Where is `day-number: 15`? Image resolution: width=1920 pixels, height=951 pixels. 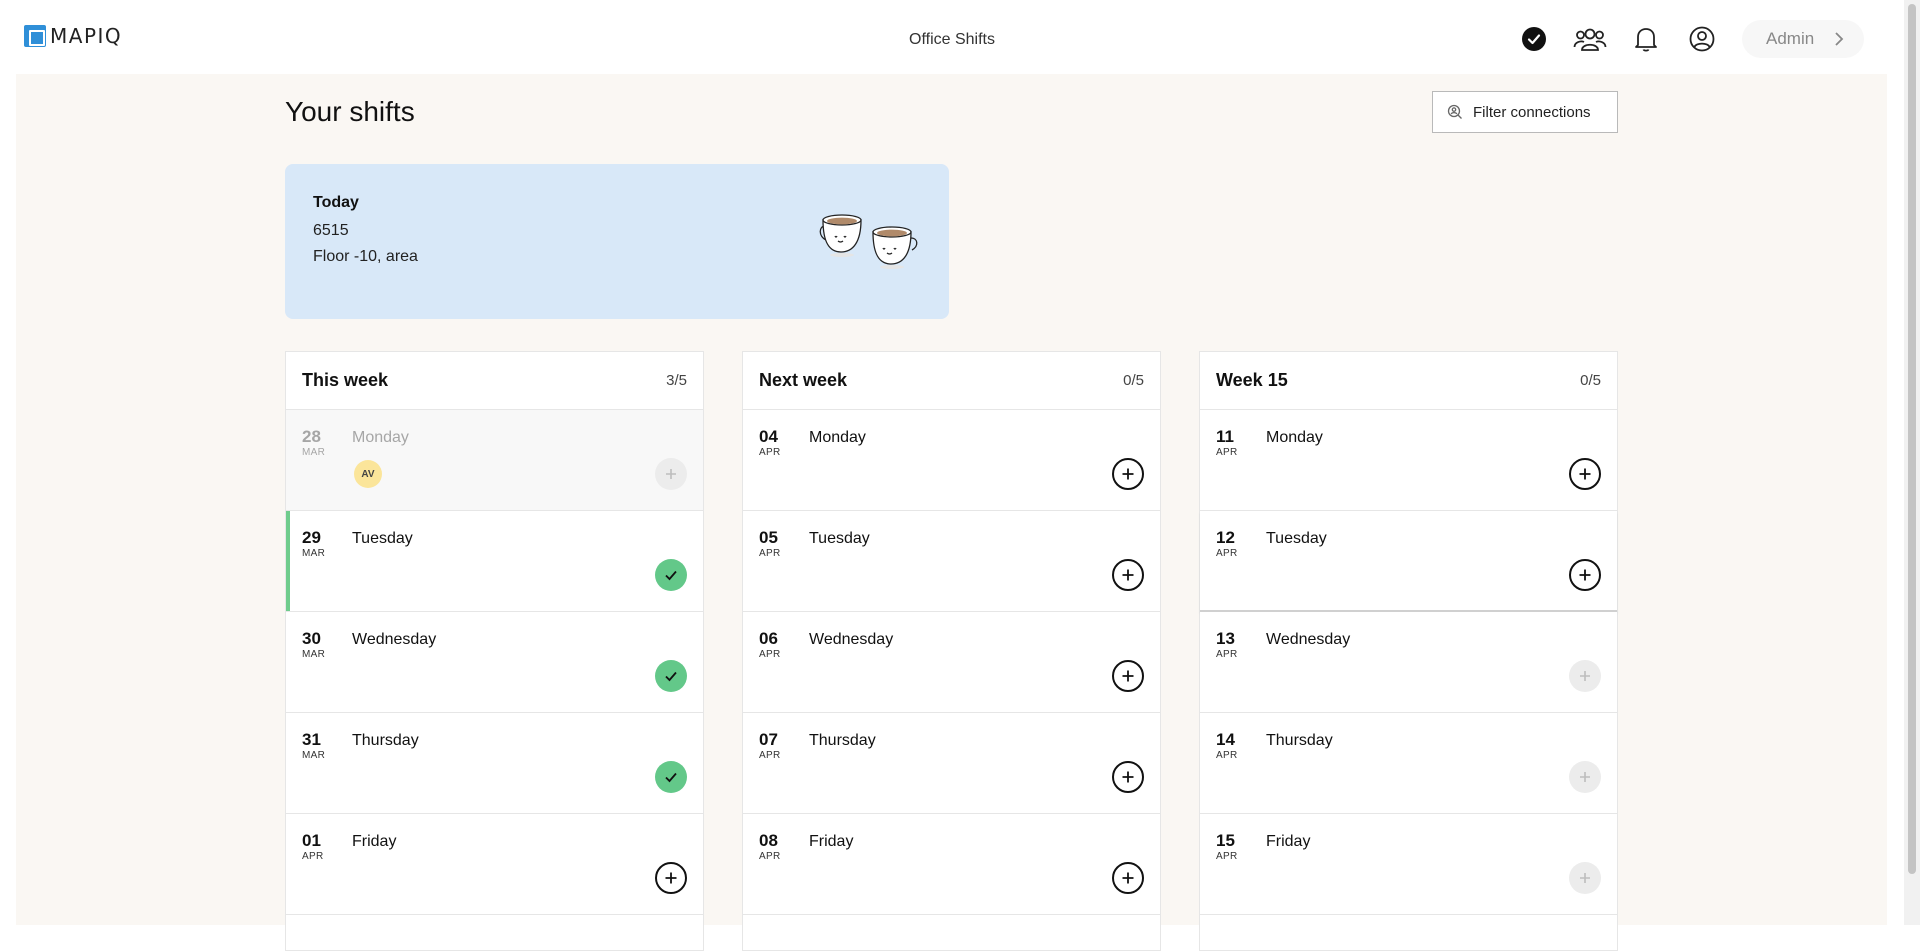
day-number: 15 is located at coordinates (1225, 840).